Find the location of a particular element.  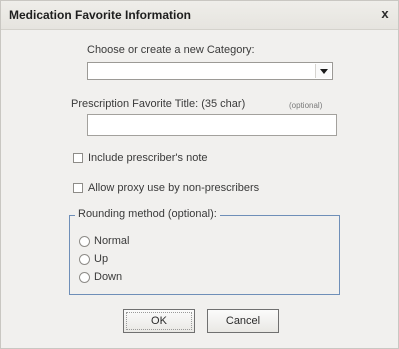

cancel-button: Cancel is located at coordinates (243, 321).